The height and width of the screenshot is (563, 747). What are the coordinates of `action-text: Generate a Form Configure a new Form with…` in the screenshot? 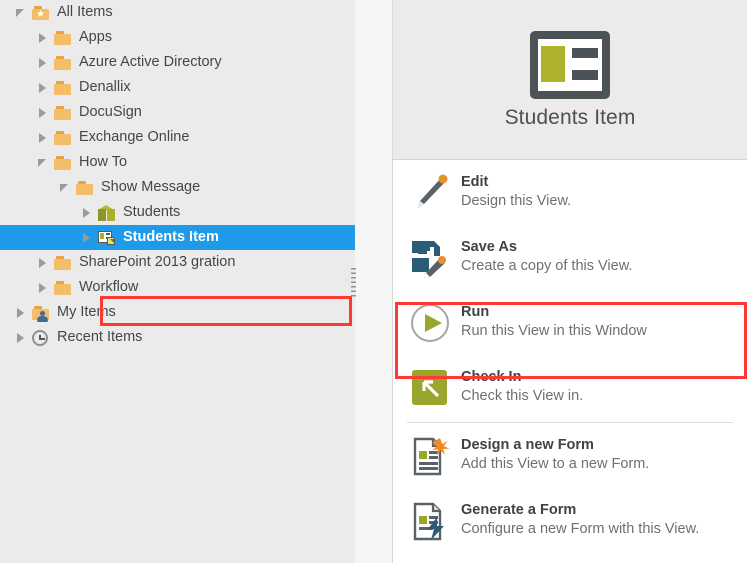 It's located at (580, 519).